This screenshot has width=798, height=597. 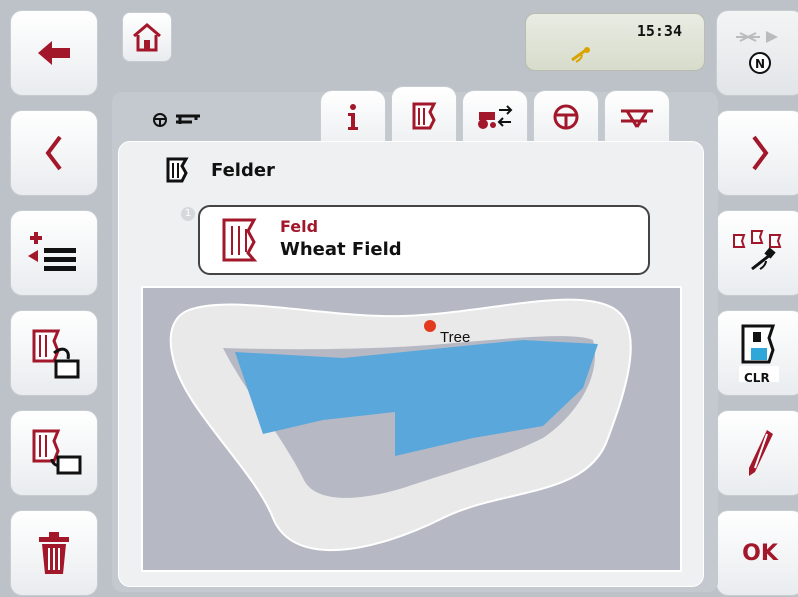 I want to click on gps-icon, so click(x=580, y=55).